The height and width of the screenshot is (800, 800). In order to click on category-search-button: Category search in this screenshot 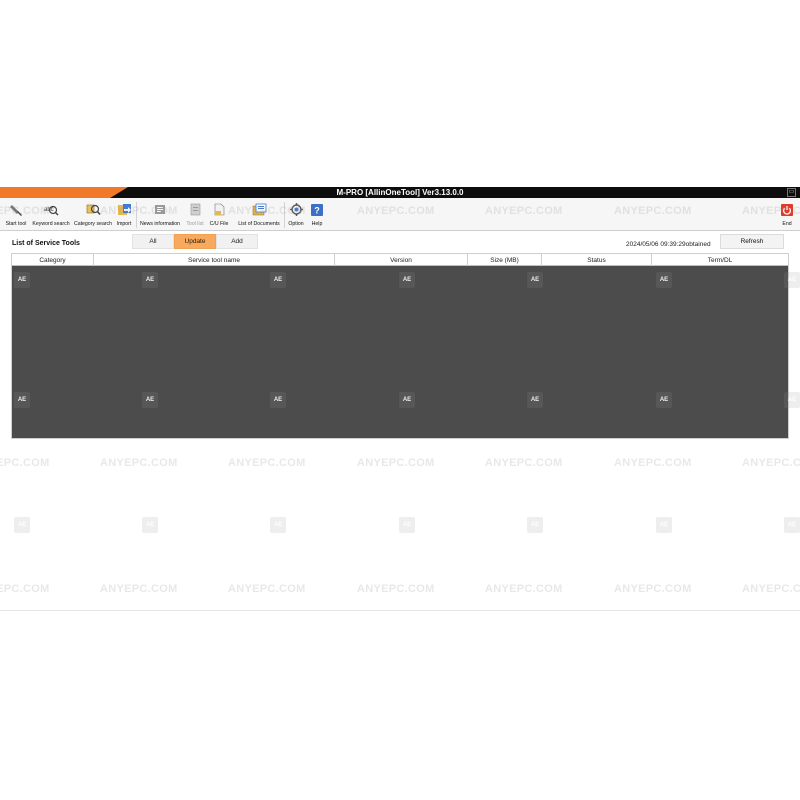, I will do `click(93, 215)`.